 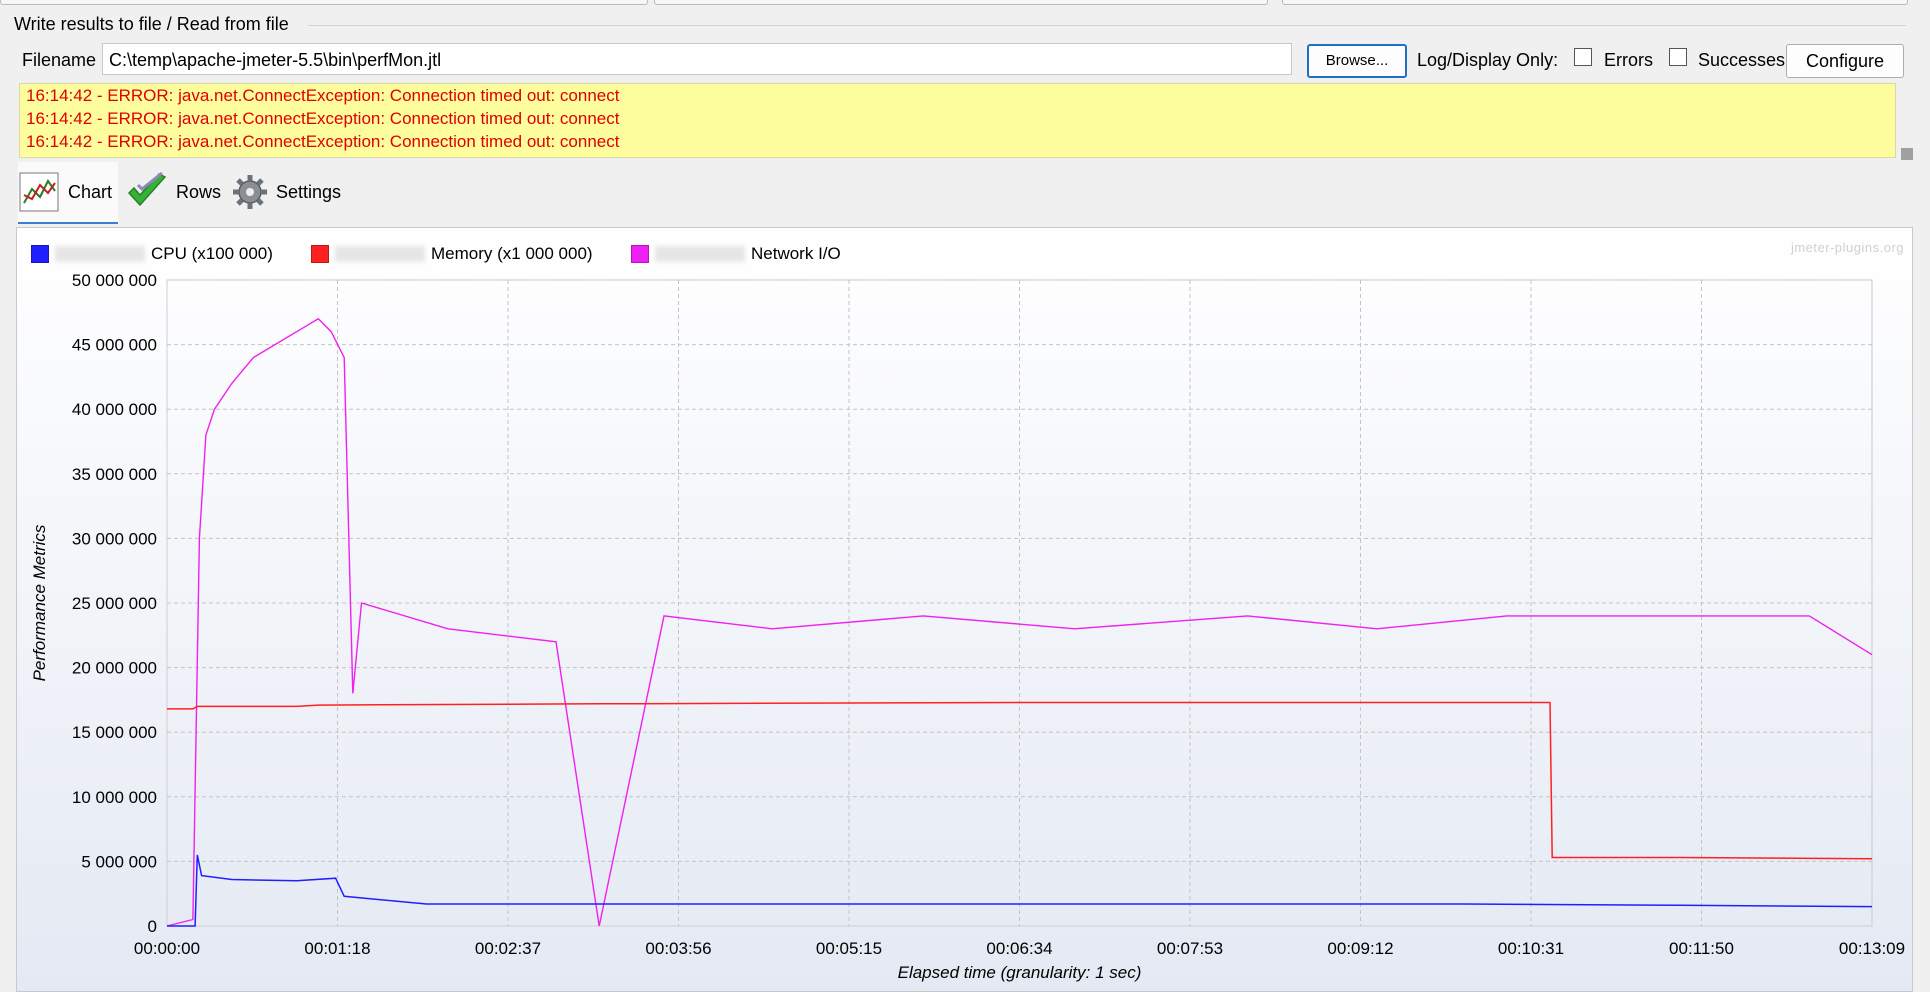 I want to click on x-tick-label: 00:10:31, so click(x=1531, y=948).